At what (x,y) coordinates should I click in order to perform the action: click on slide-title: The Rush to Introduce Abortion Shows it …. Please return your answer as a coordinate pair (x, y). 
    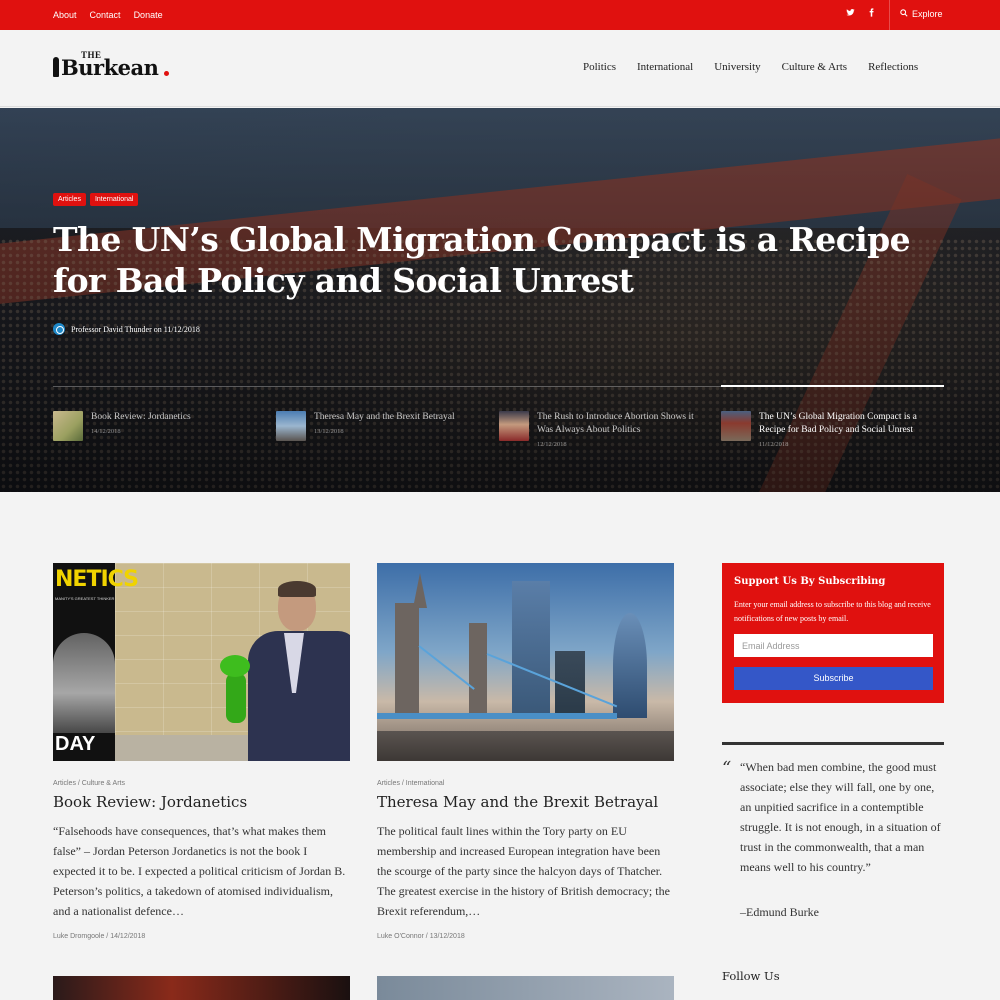
    Looking at the image, I should click on (615, 423).